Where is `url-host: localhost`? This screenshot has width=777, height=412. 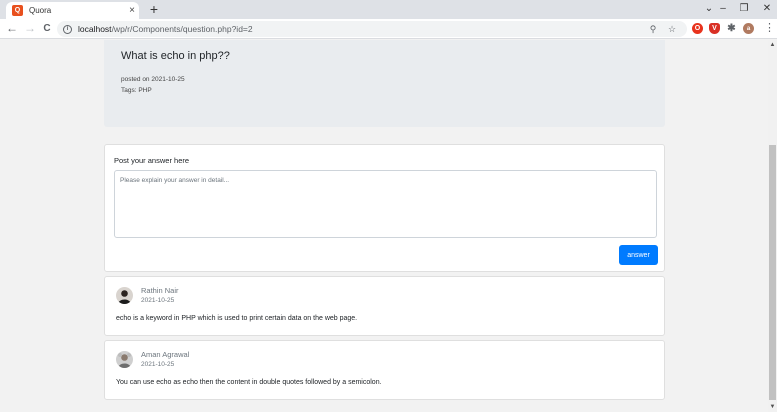
url-host: localhost is located at coordinates (95, 29).